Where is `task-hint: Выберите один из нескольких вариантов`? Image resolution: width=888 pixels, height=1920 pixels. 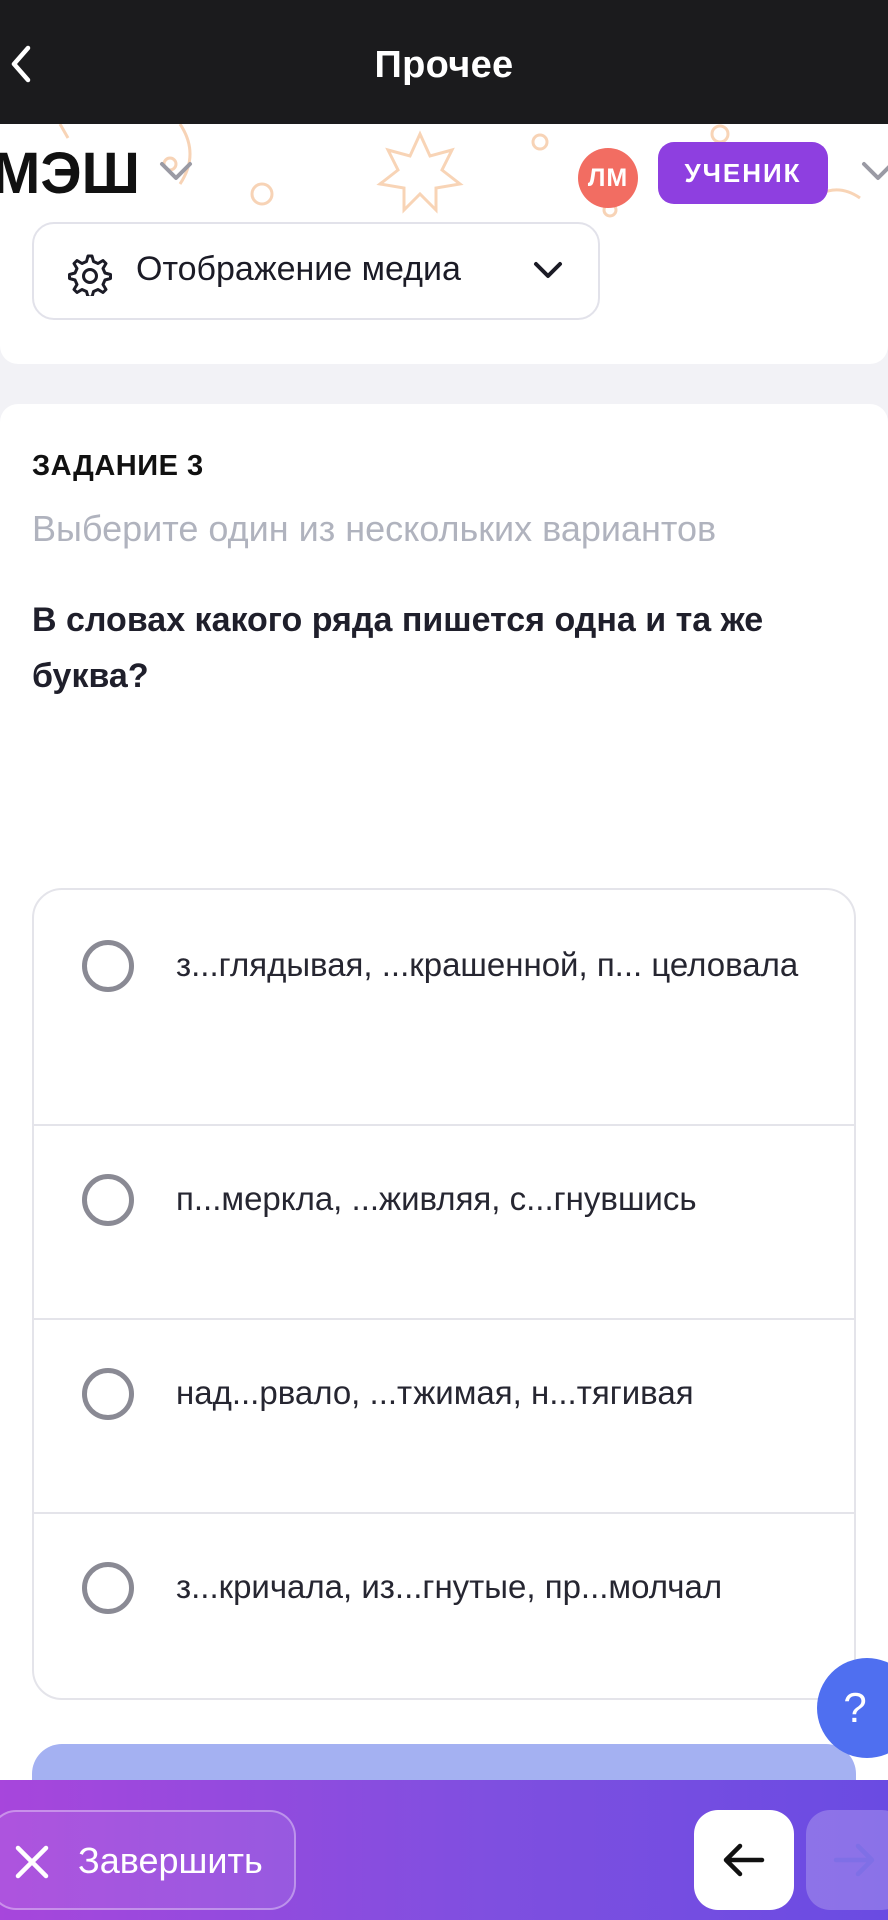
task-hint: Выберите один из нескольких вариантов is located at coordinates (374, 528).